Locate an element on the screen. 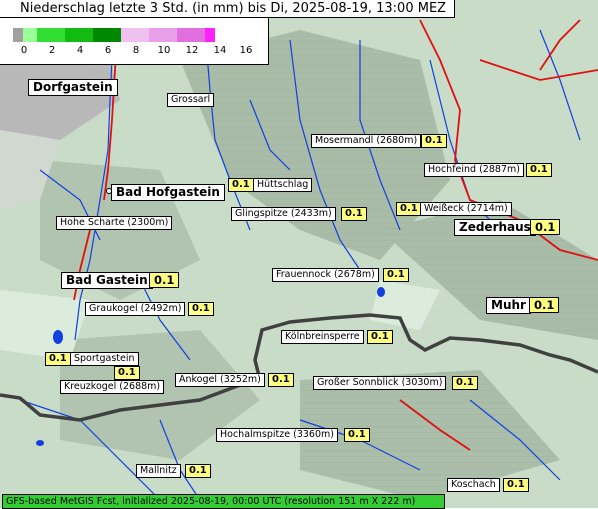 This screenshot has height=509, width=598. place-label-grosser-sonnblick: Großer Sonnblick (3030m) is located at coordinates (380, 383).